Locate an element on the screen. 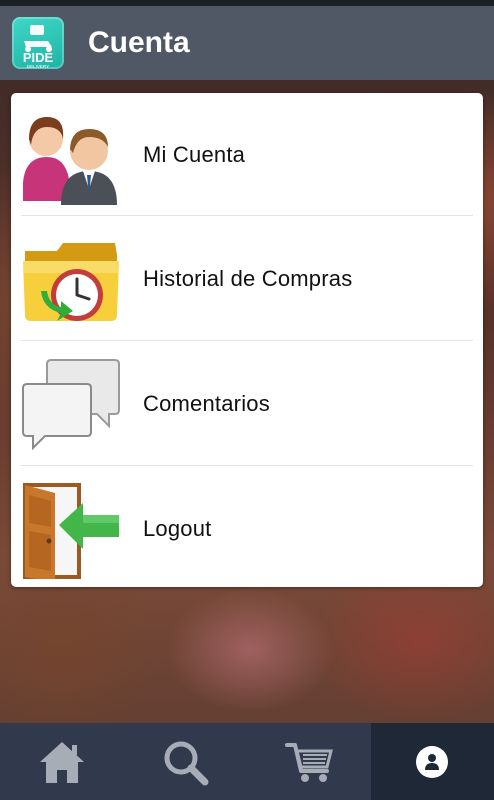 Image resolution: width=494 pixels, height=800 pixels. tab-cart is located at coordinates (309, 761).